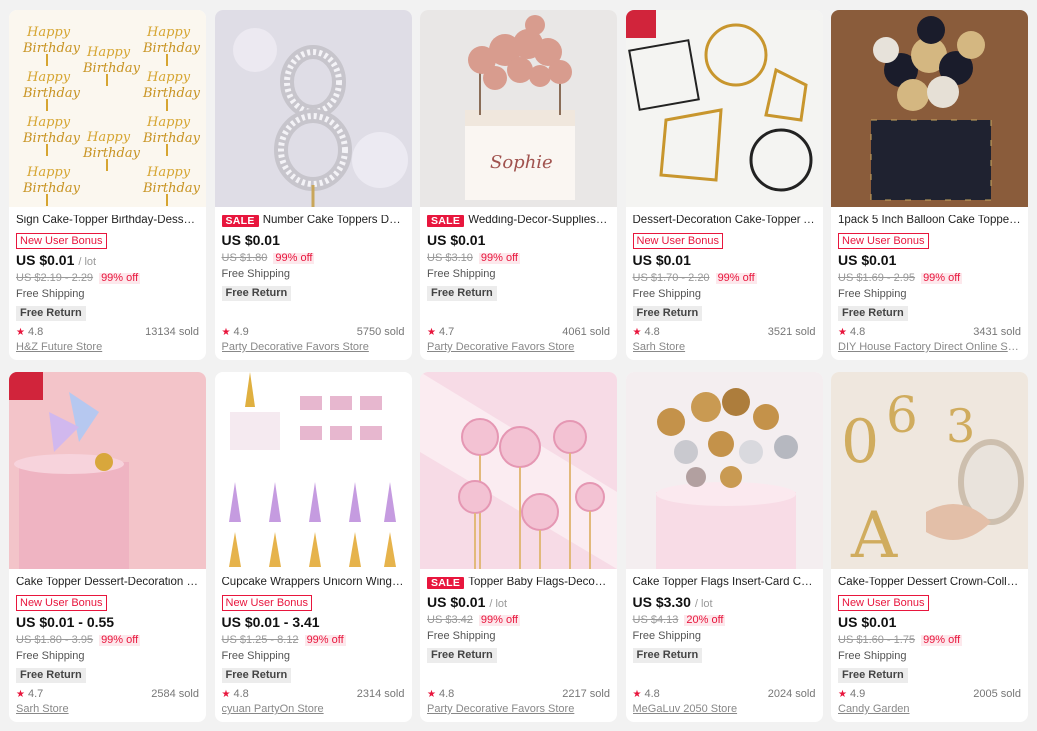 Image resolution: width=1037 pixels, height=731 pixels. What do you see at coordinates (929, 347) in the screenshot?
I see `store-link: DIY House Factory Direct Online Store` at bounding box center [929, 347].